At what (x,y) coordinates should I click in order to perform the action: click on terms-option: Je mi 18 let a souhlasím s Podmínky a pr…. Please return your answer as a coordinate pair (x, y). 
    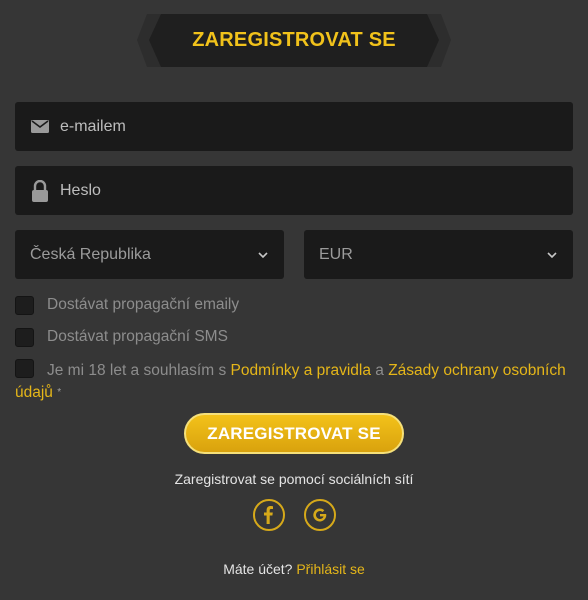
    Looking at the image, I should click on (295, 381).